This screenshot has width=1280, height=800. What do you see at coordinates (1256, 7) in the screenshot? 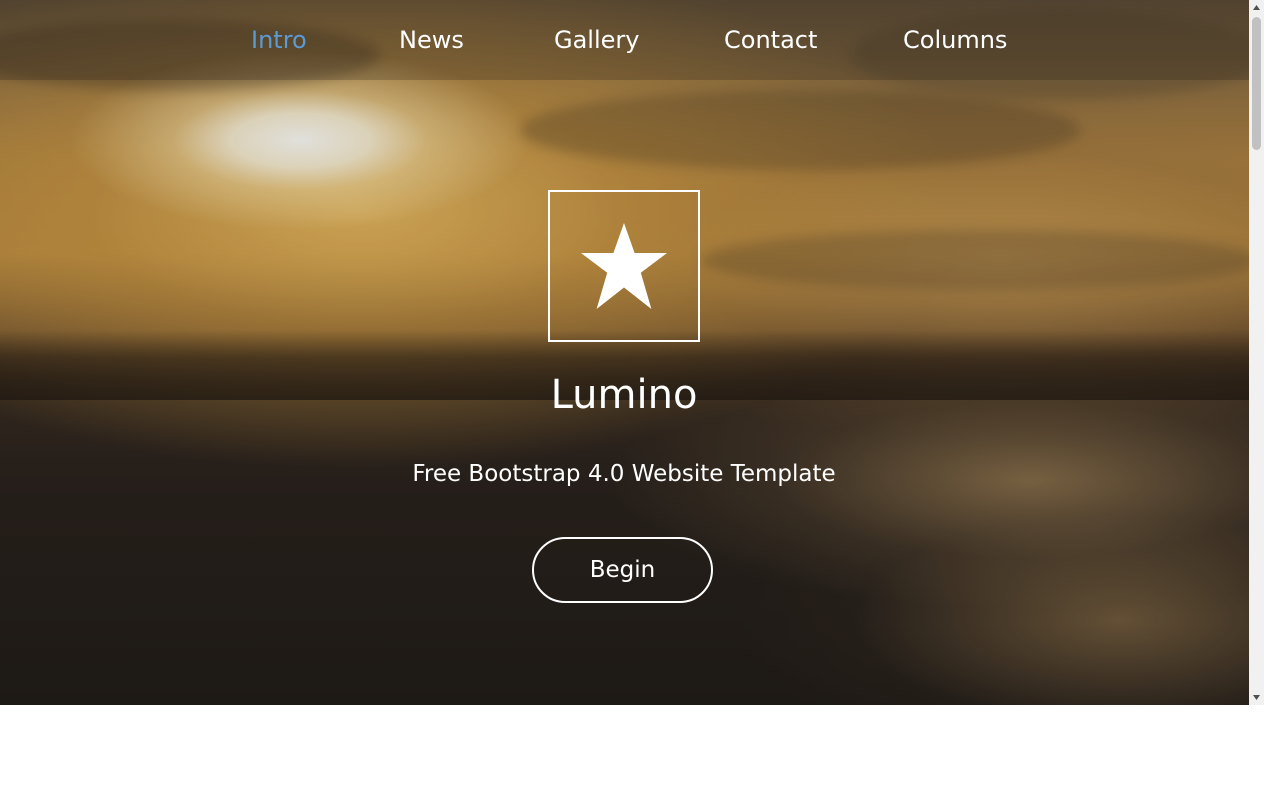
I see `scroll-up-arrow-icon` at bounding box center [1256, 7].